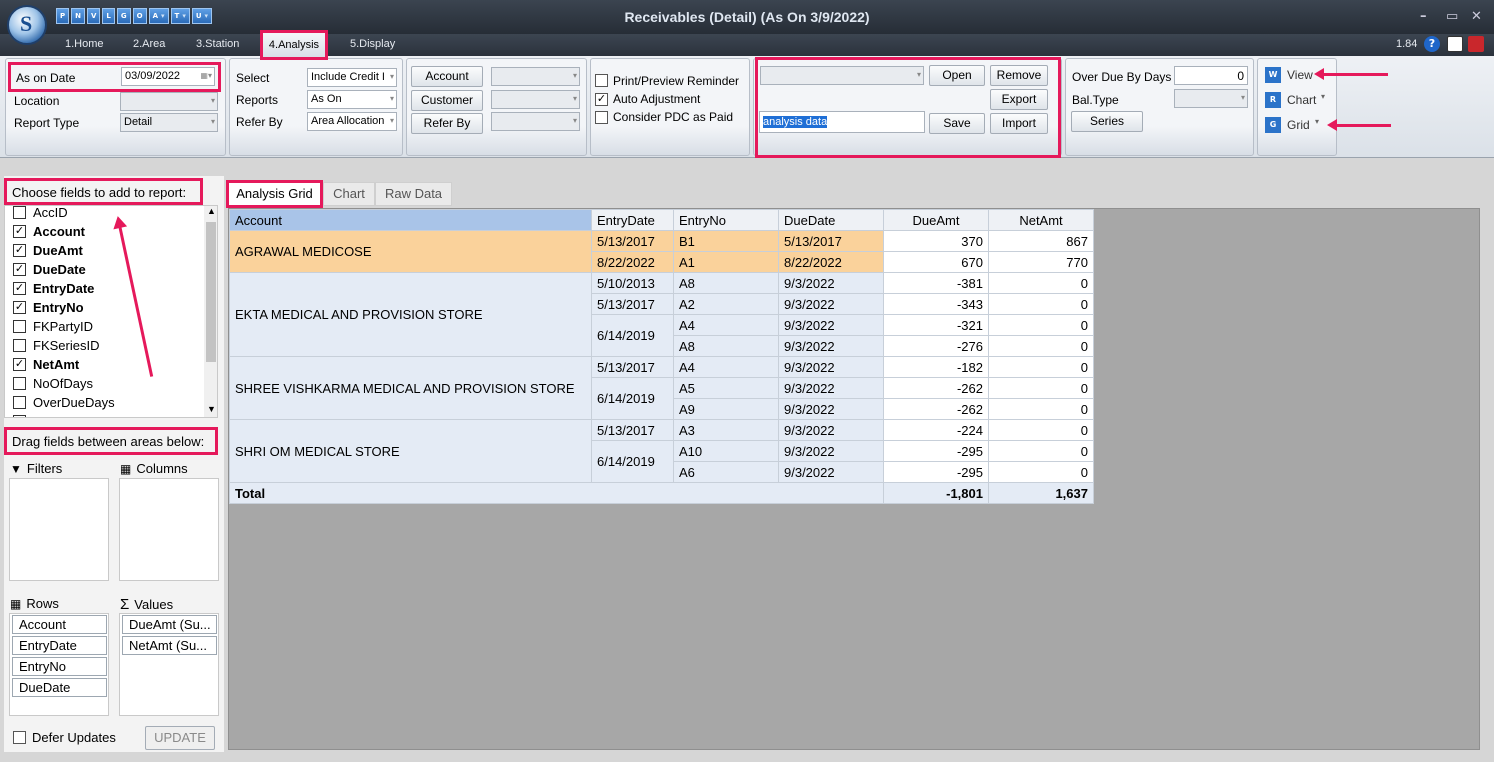 The height and width of the screenshot is (762, 1494). What do you see at coordinates (352, 121) in the screenshot?
I see `refer-by-combo: Area Allocation ▾` at bounding box center [352, 121].